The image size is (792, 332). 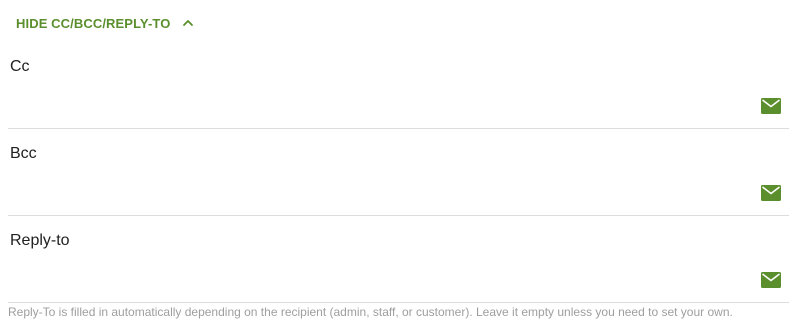 I want to click on reply-to-input, so click(x=380, y=279).